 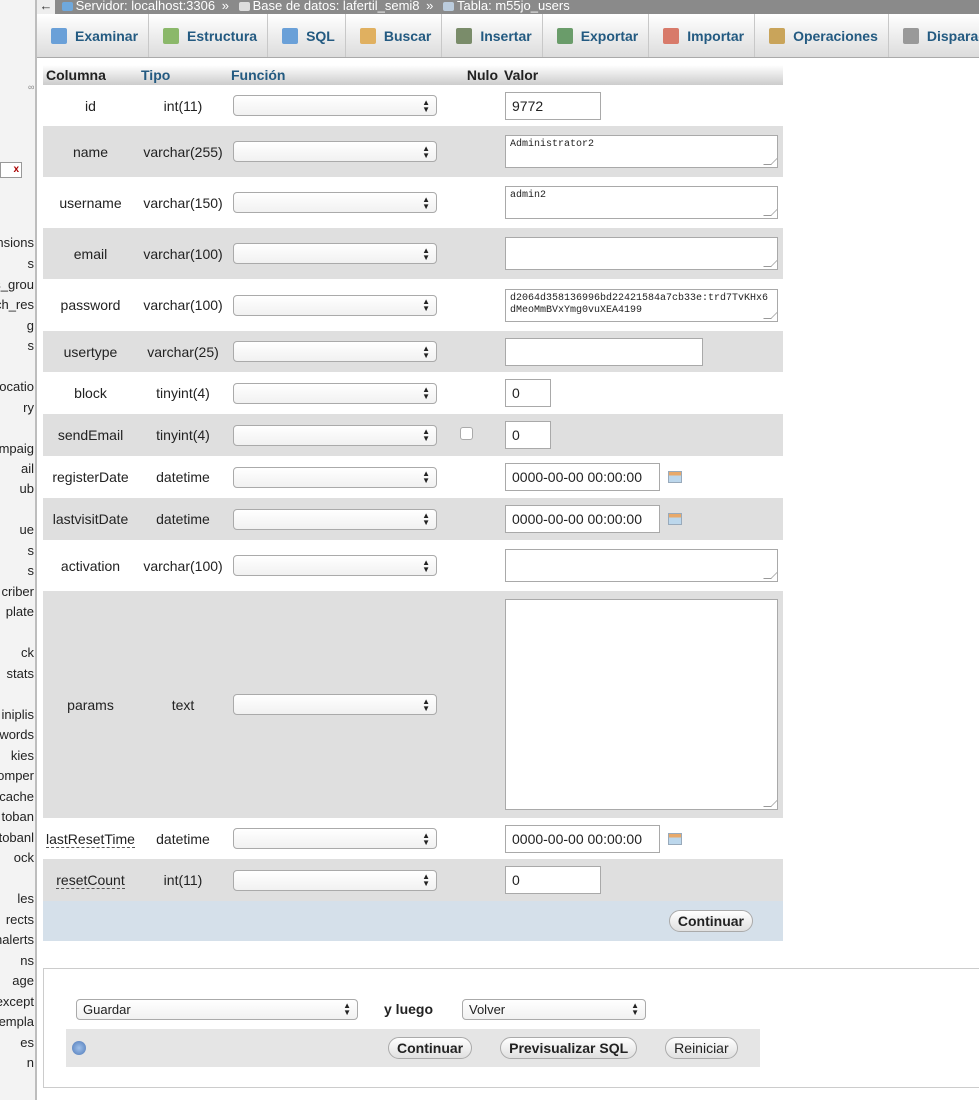 What do you see at coordinates (554, 1009) in the screenshot?
I see `after-insert-select: Volver ▲ ▼` at bounding box center [554, 1009].